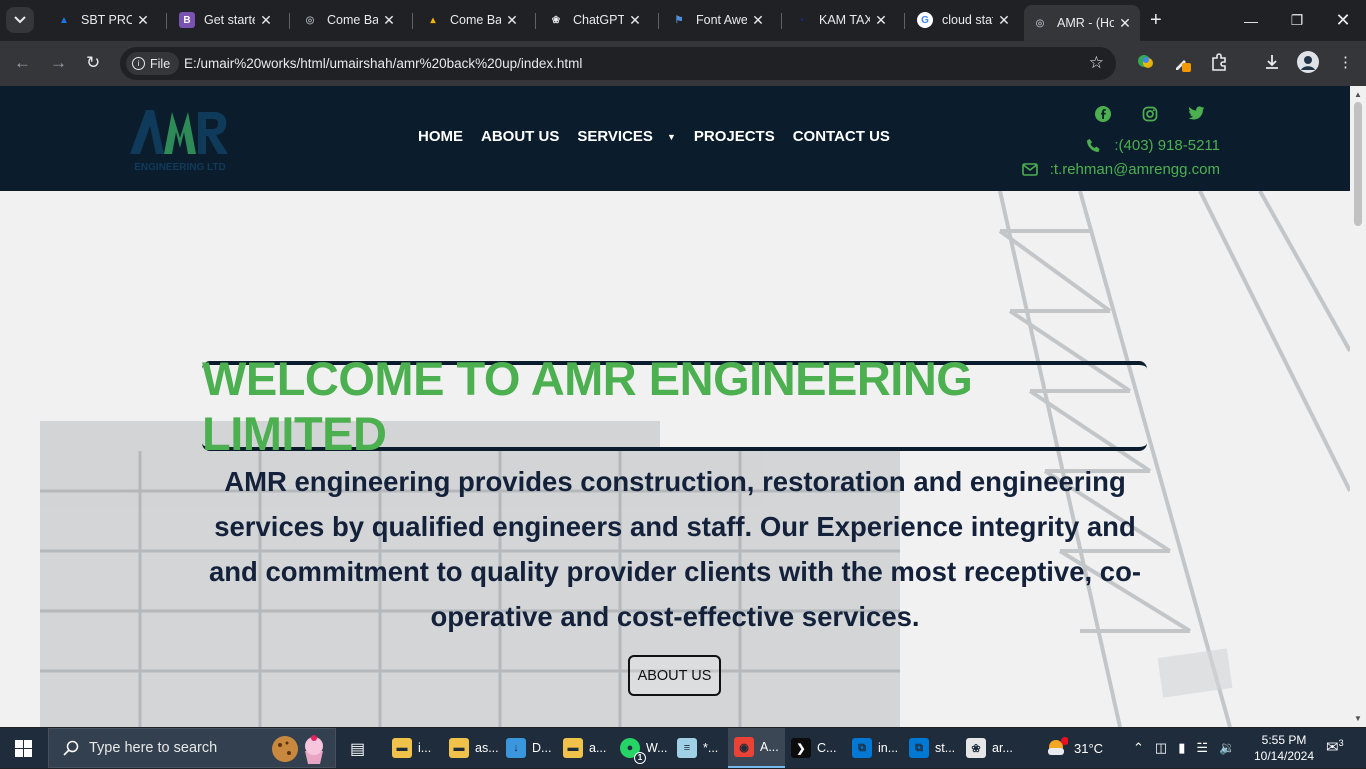  Describe the element at coordinates (520, 136) in the screenshot. I see `nav-about-us: ABOUT US` at that location.